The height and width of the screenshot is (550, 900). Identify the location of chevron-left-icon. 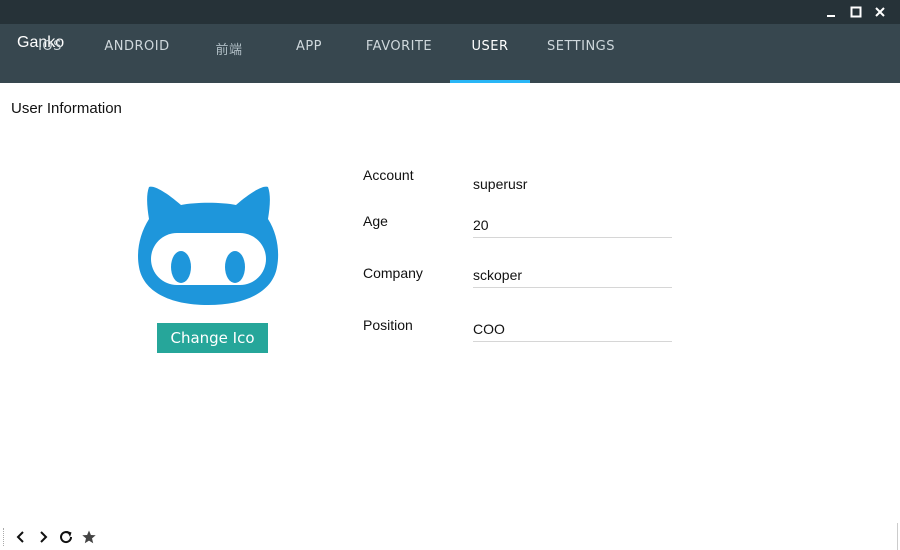
(21, 537).